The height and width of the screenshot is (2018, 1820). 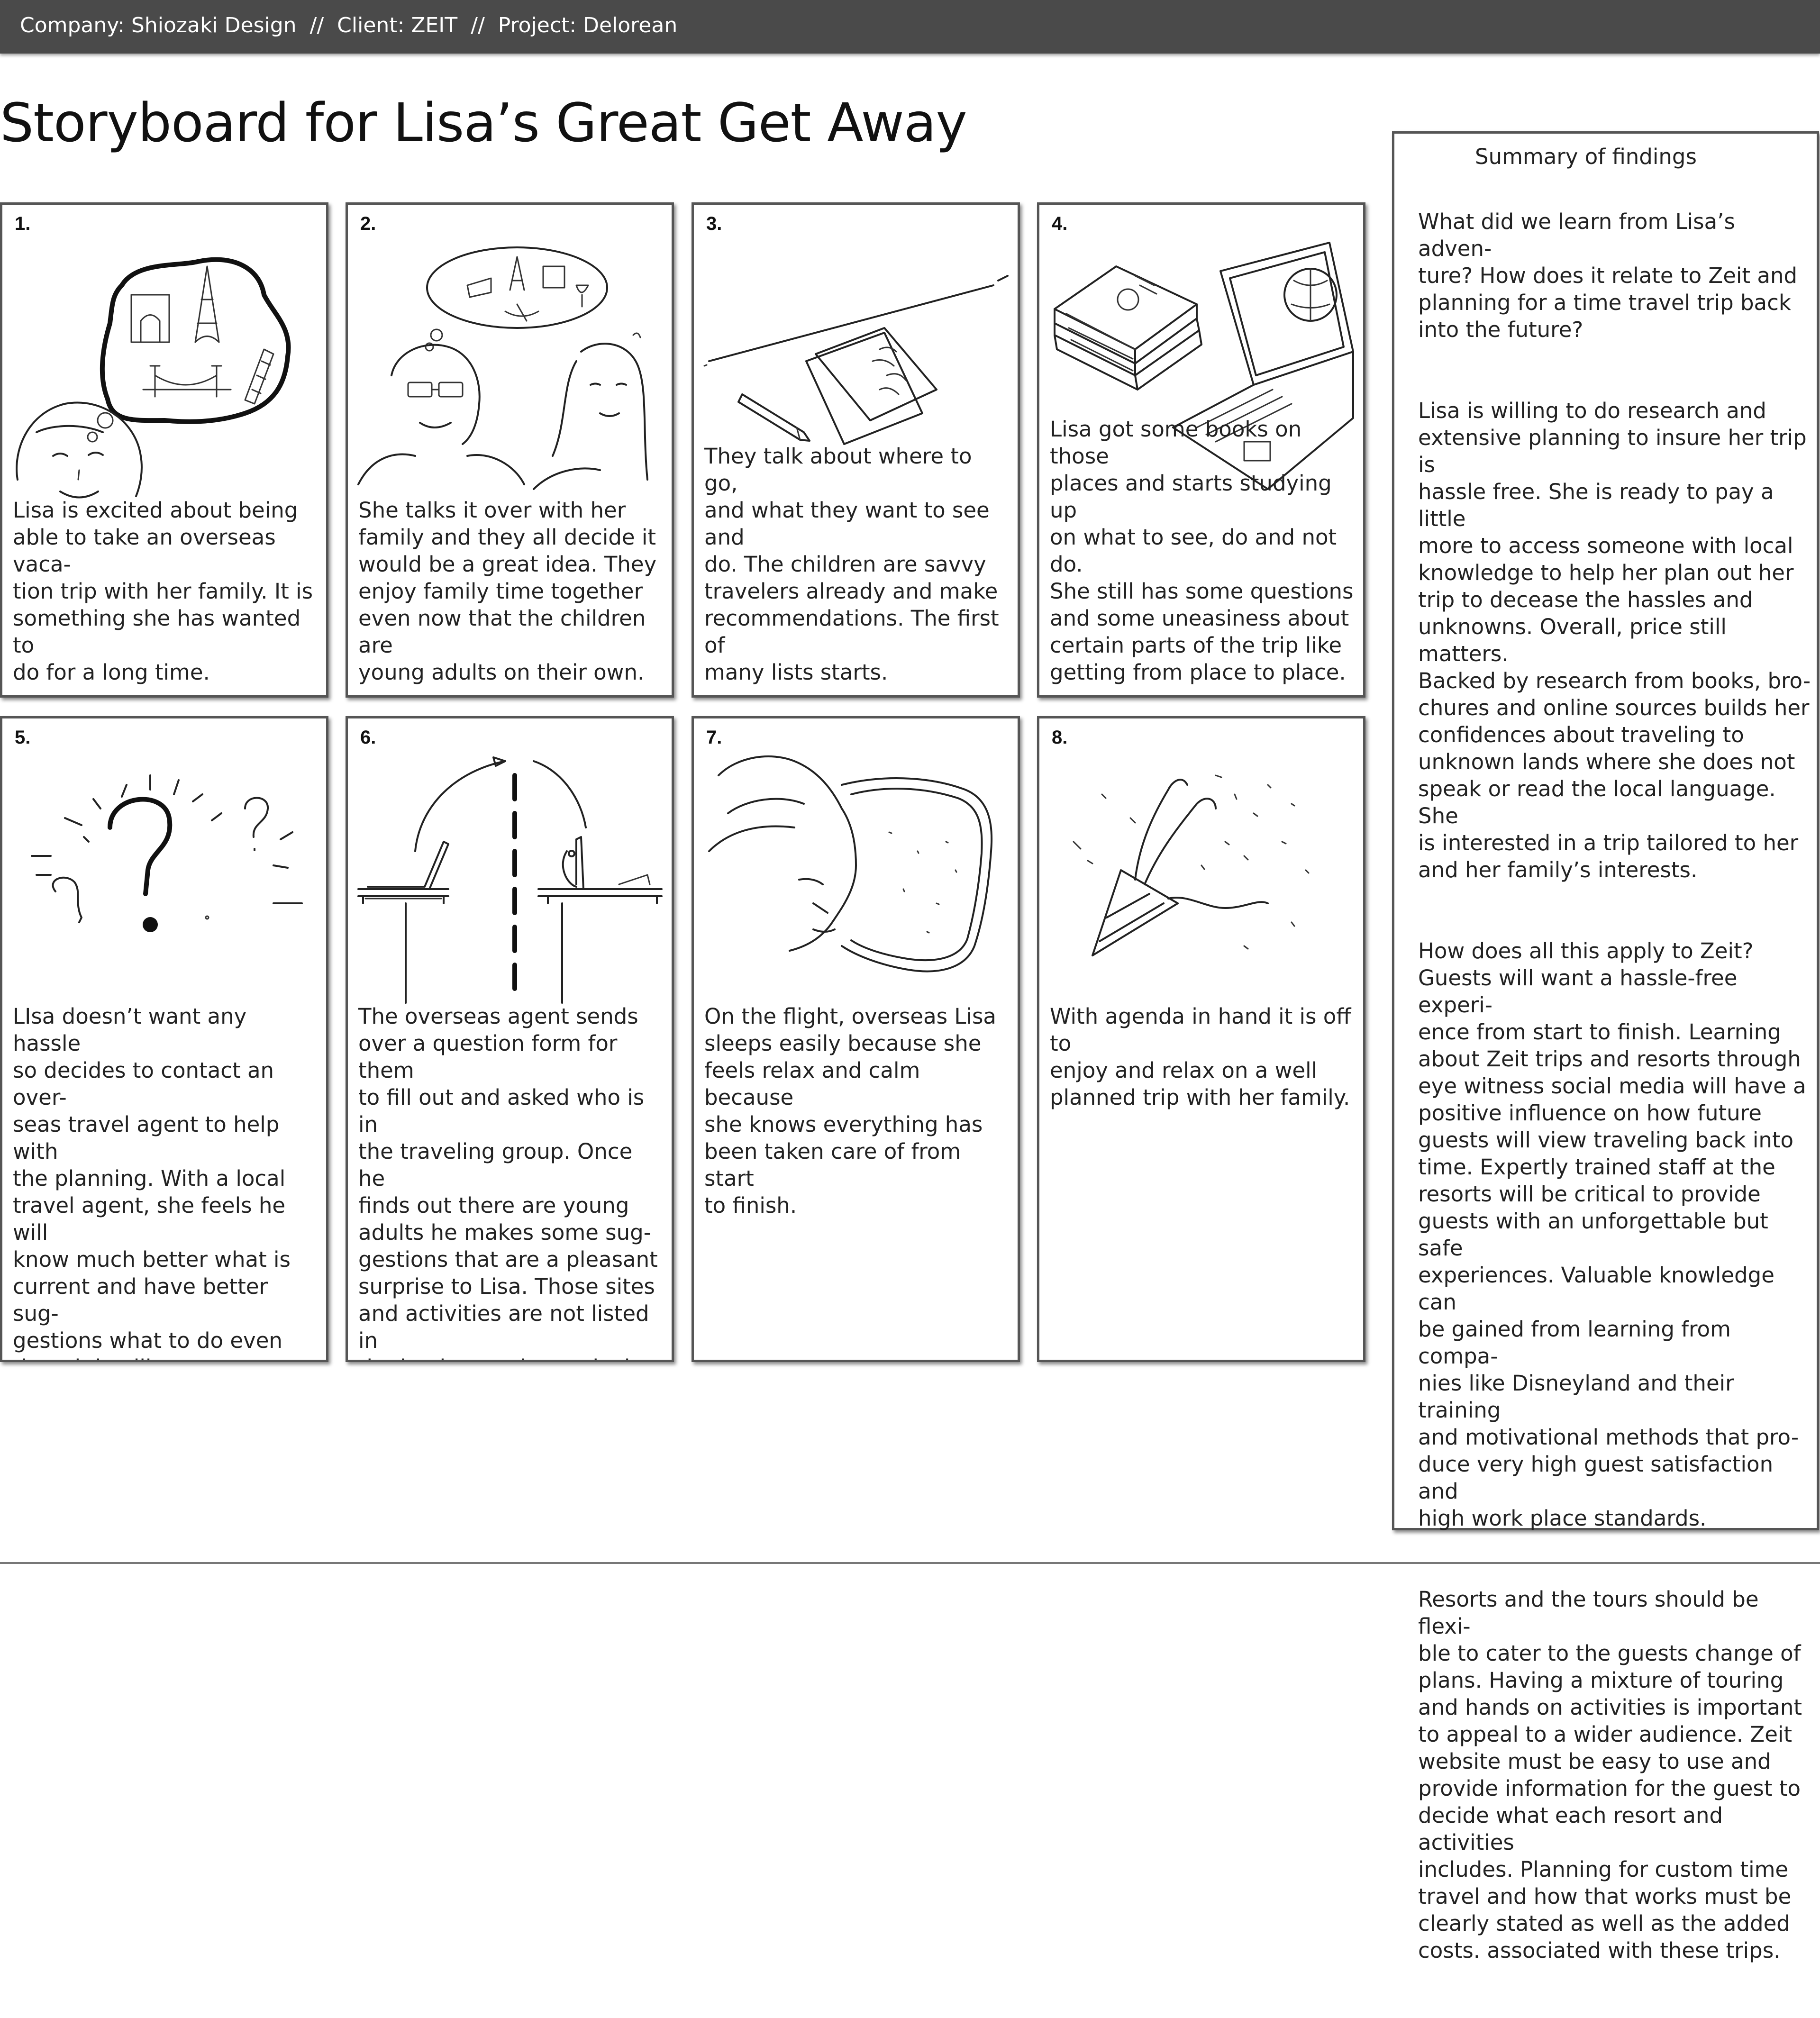 What do you see at coordinates (510, 366) in the screenshot?
I see `family-discussion-sketch` at bounding box center [510, 366].